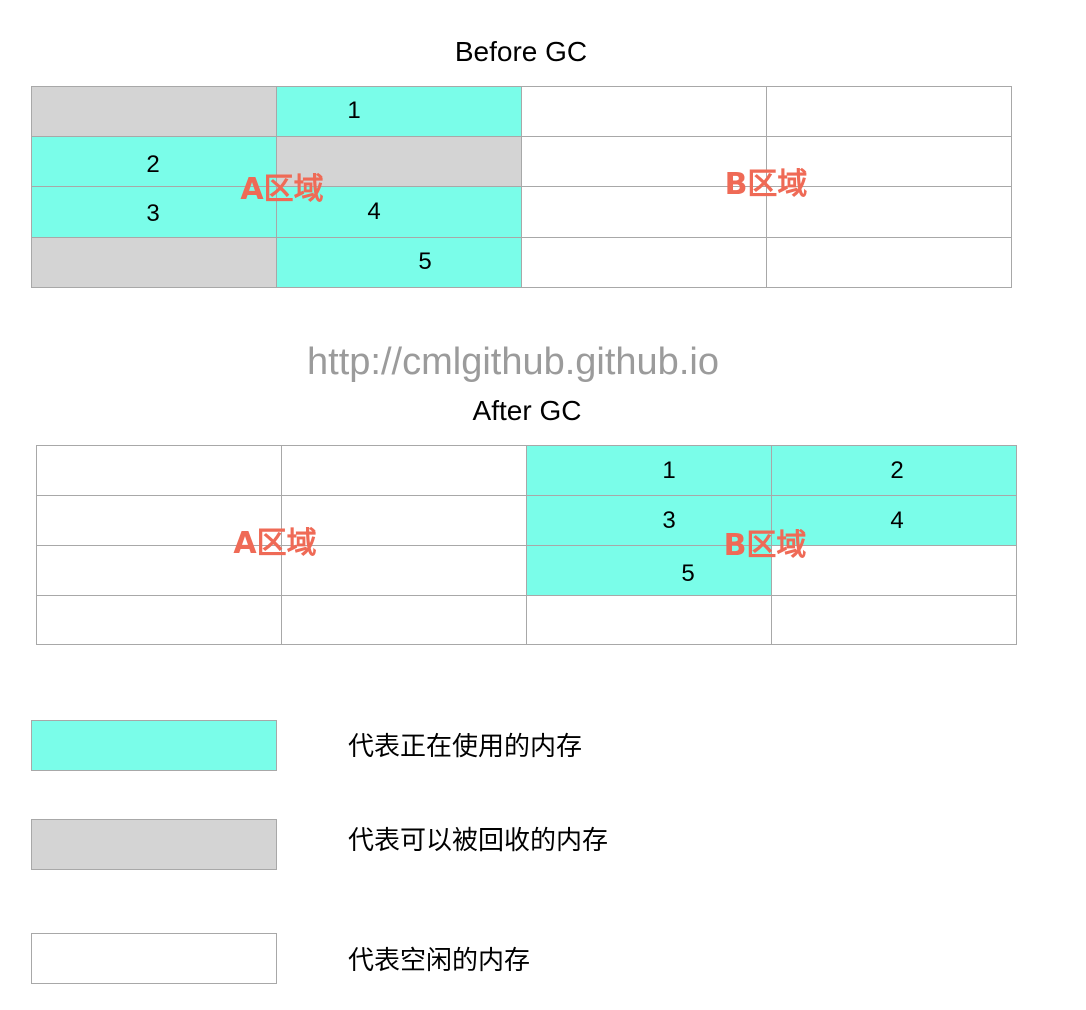 The image size is (1086, 1010). What do you see at coordinates (404, 520) in the screenshot?
I see `after-cell-r1c1` at bounding box center [404, 520].